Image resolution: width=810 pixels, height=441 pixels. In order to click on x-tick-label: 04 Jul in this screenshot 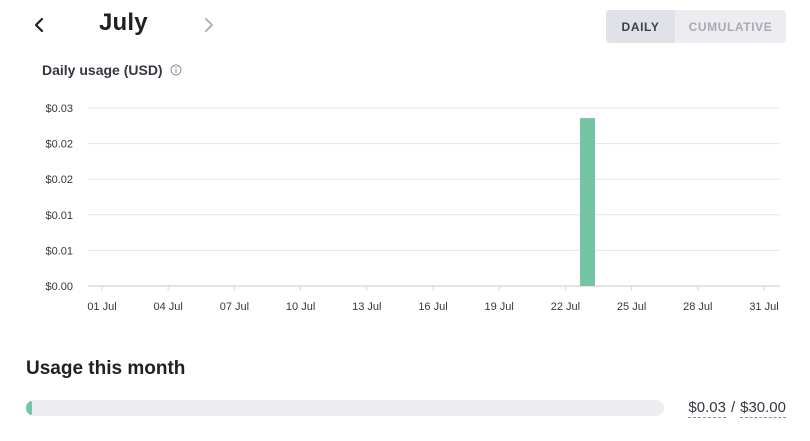, I will do `click(168, 307)`.